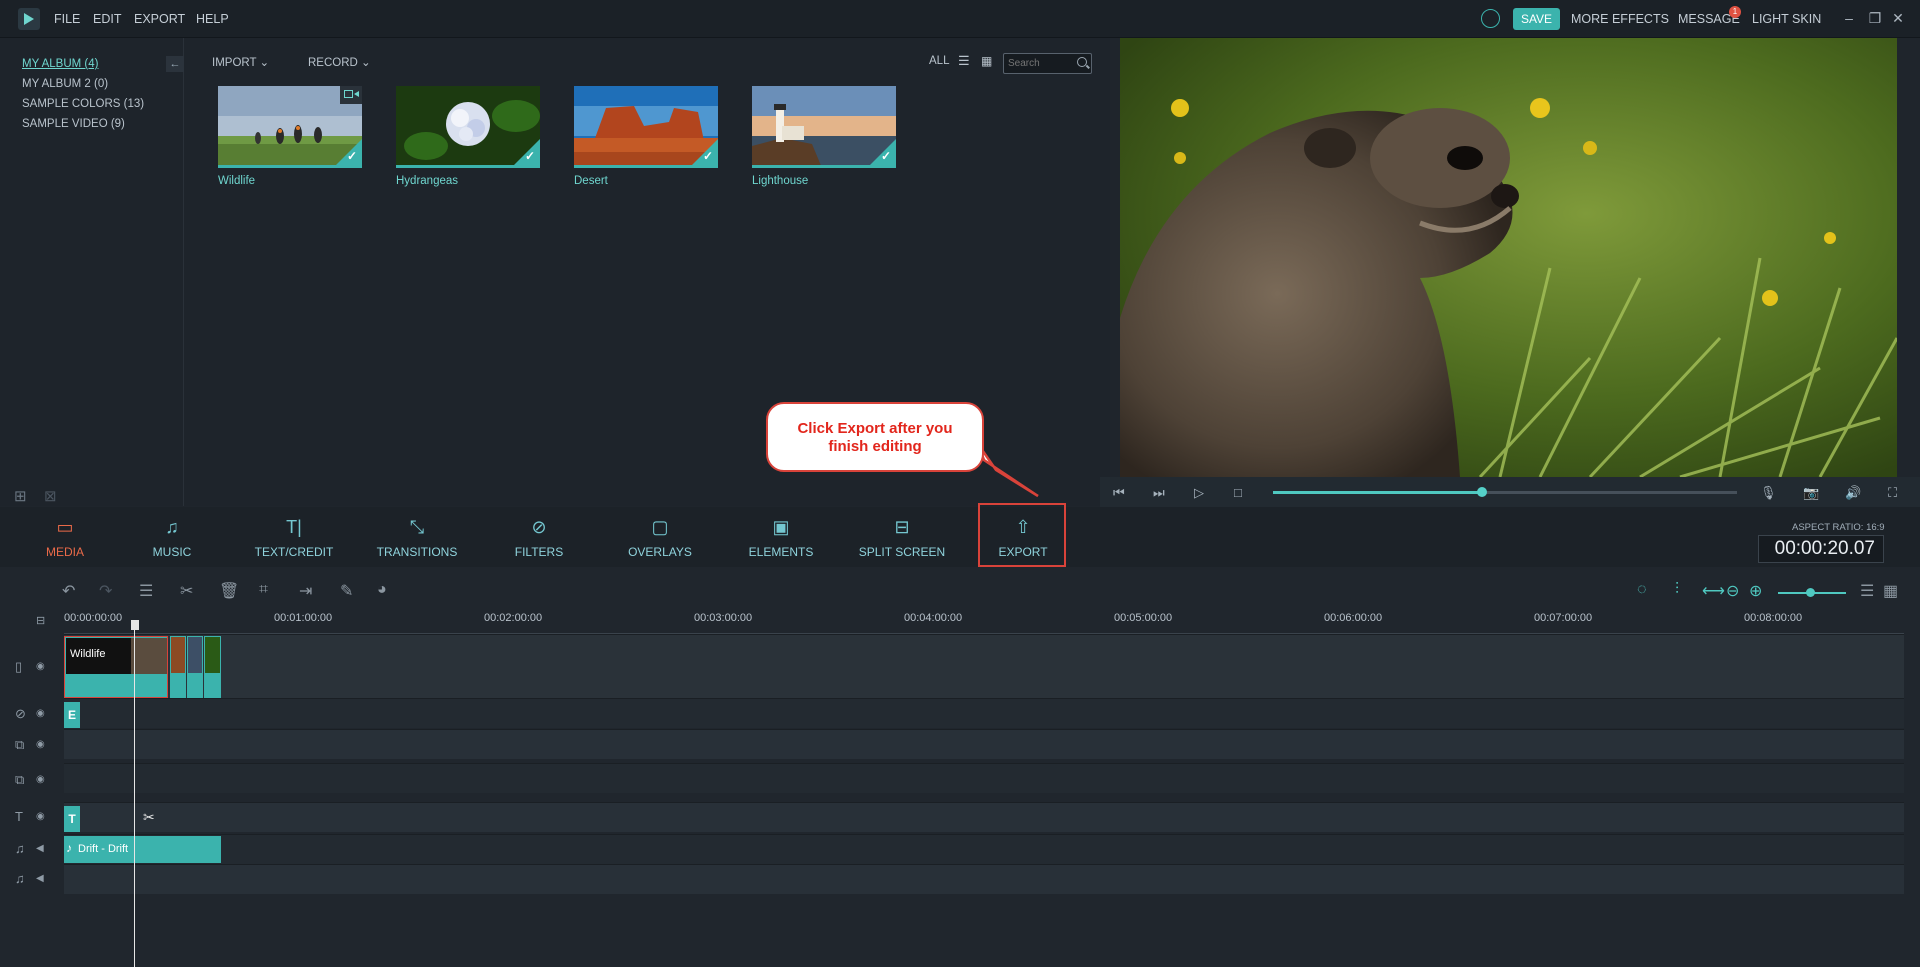 This screenshot has width=1920, height=967. Describe the element at coordinates (1732, 591) in the screenshot. I see `zoom-out-icon: ⊖` at that location.